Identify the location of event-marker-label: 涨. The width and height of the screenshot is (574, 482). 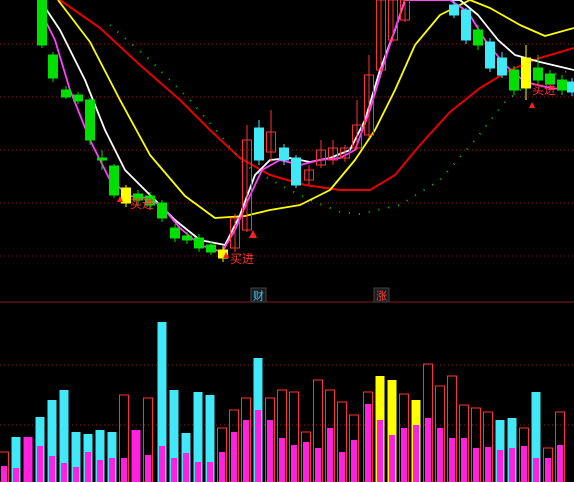
(381, 296).